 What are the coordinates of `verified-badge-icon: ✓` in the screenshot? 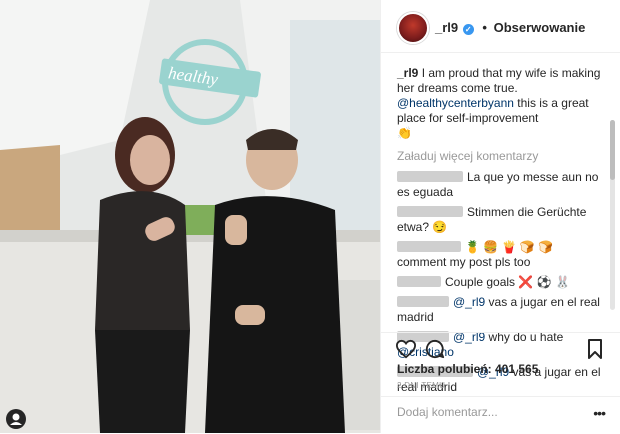 It's located at (468, 29).